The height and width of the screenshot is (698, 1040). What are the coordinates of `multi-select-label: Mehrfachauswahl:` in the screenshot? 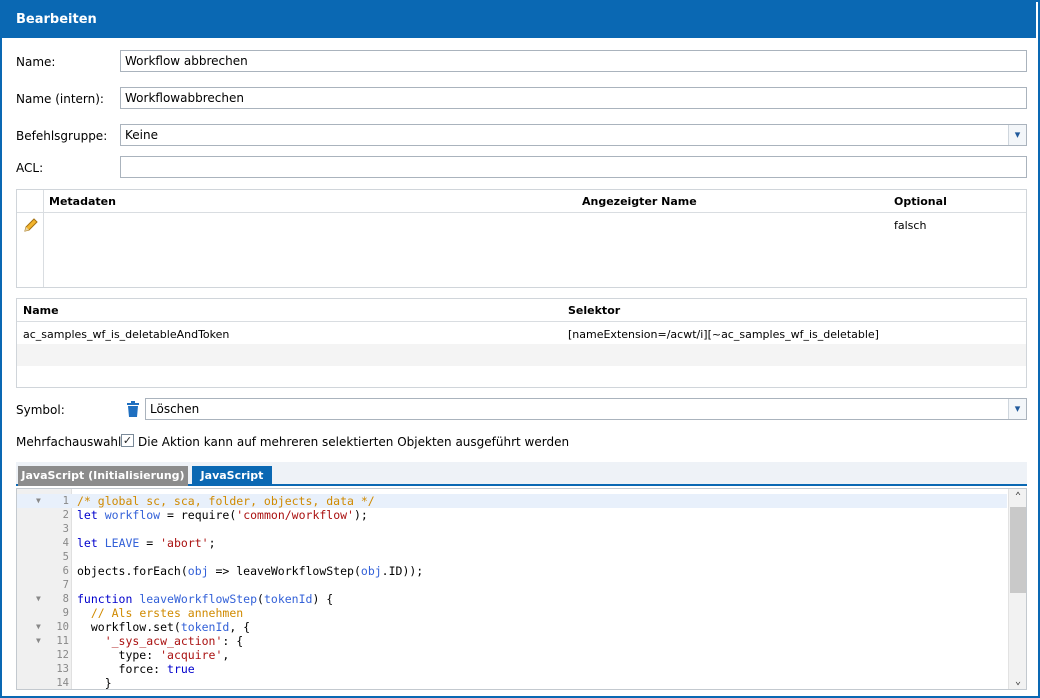 It's located at (71, 442).